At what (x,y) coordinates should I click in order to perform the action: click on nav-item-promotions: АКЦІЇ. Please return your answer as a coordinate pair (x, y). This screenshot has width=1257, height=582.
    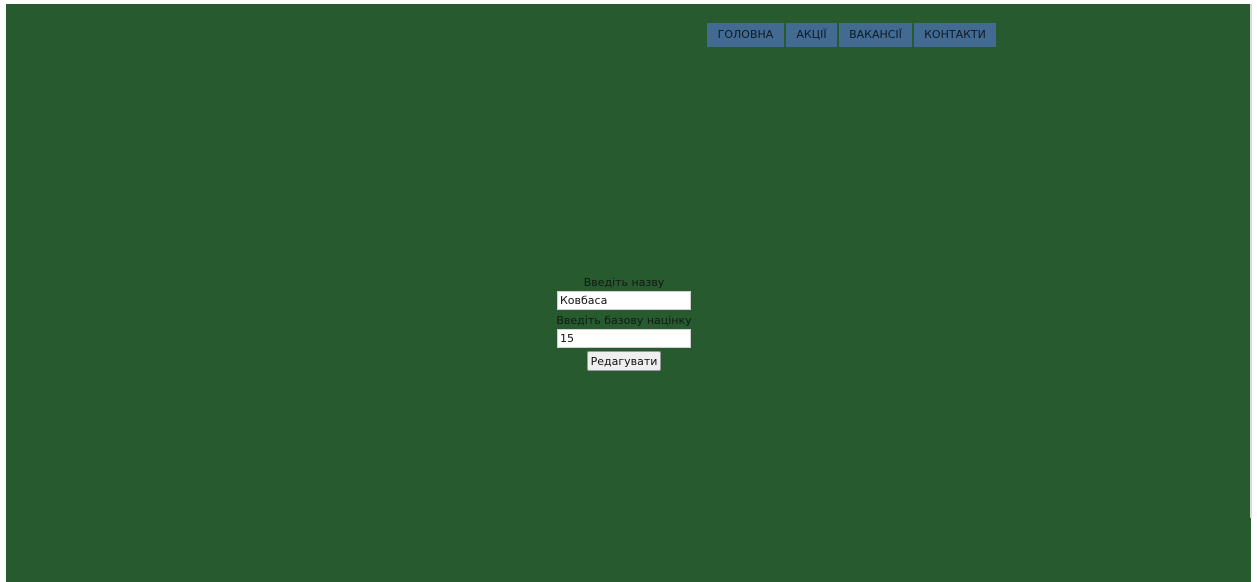
    Looking at the image, I should click on (811, 35).